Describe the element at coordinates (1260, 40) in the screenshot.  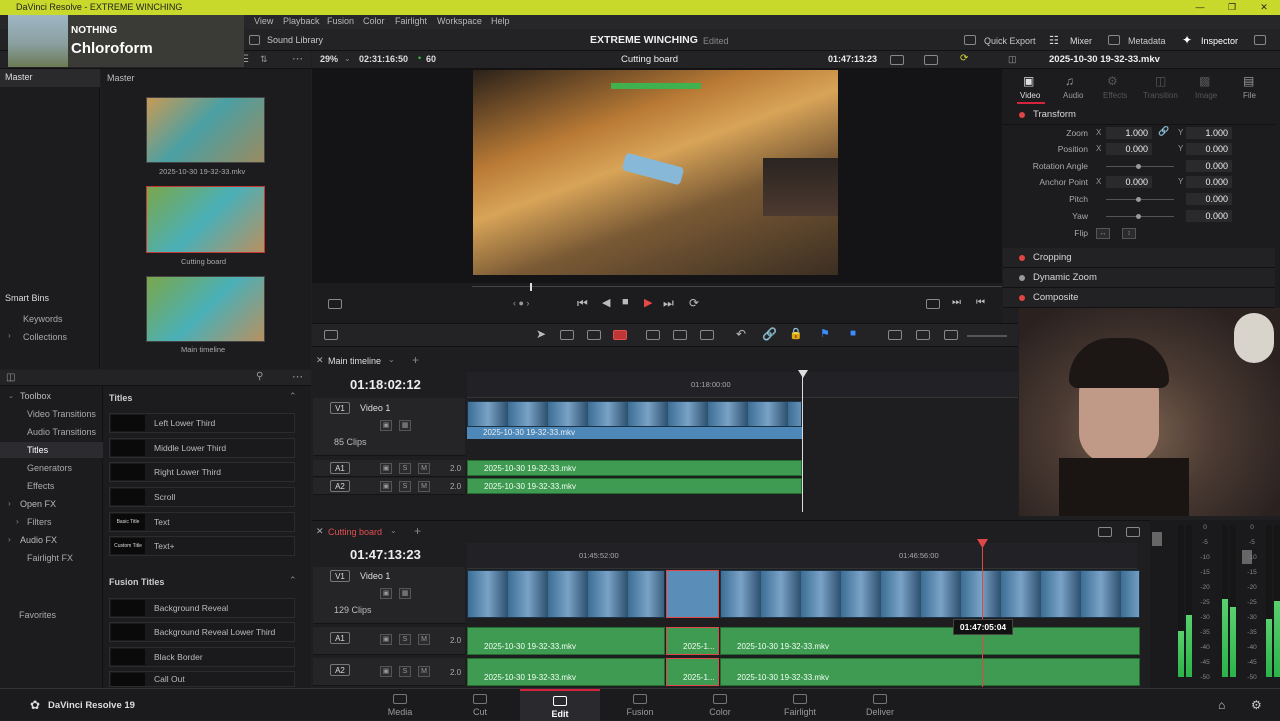
I see `fullscreen-icon` at that location.